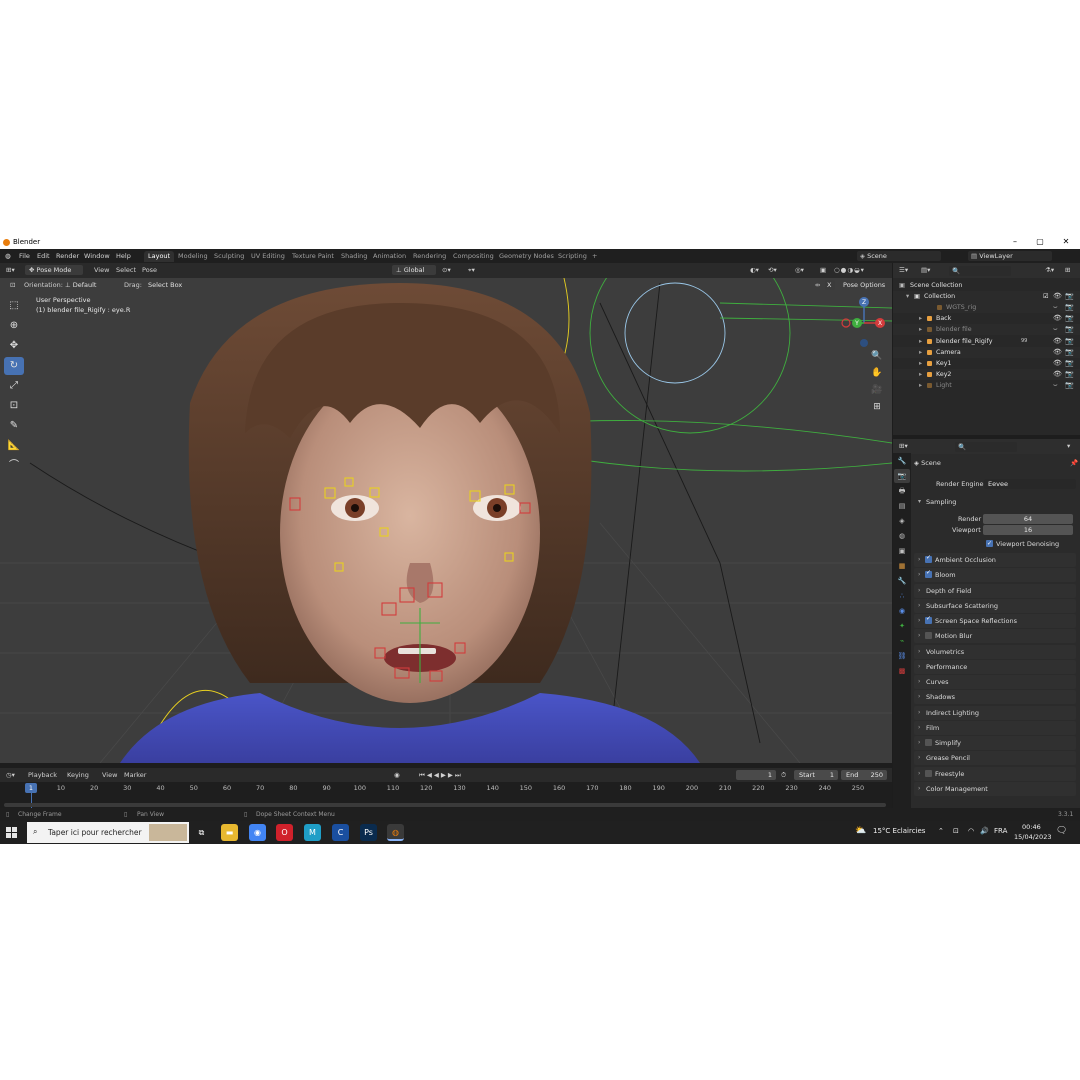 The height and width of the screenshot is (1080, 1080). What do you see at coordinates (986, 352) in the screenshot?
I see `outliner-item: ▸ Camera 👁 📷` at bounding box center [986, 352].